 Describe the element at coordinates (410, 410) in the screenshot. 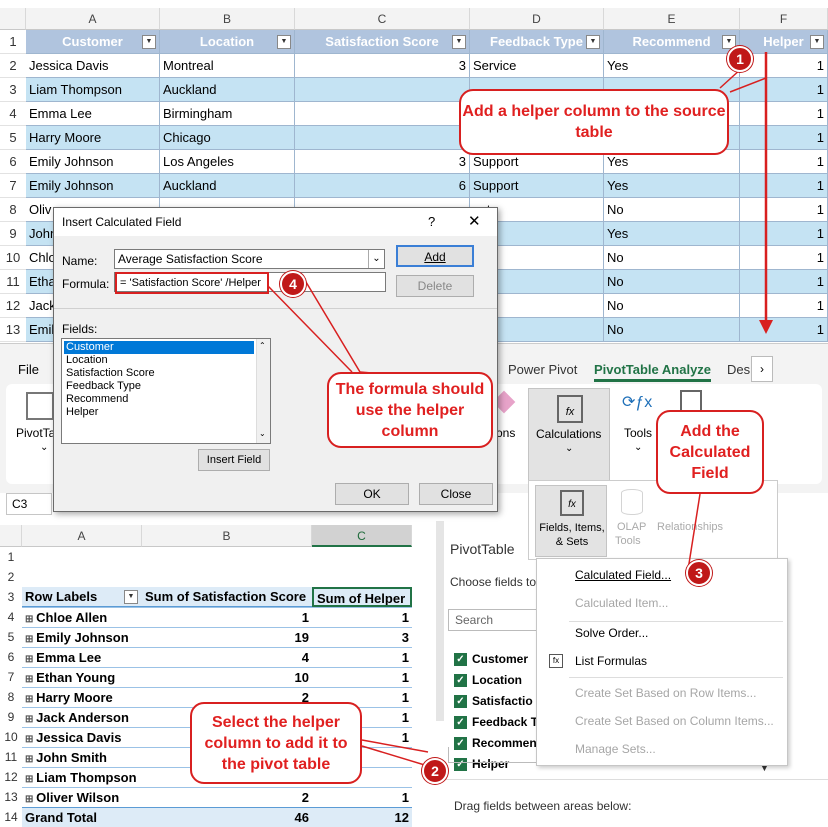

I see `callout-formula: The formula should use the helper column` at that location.